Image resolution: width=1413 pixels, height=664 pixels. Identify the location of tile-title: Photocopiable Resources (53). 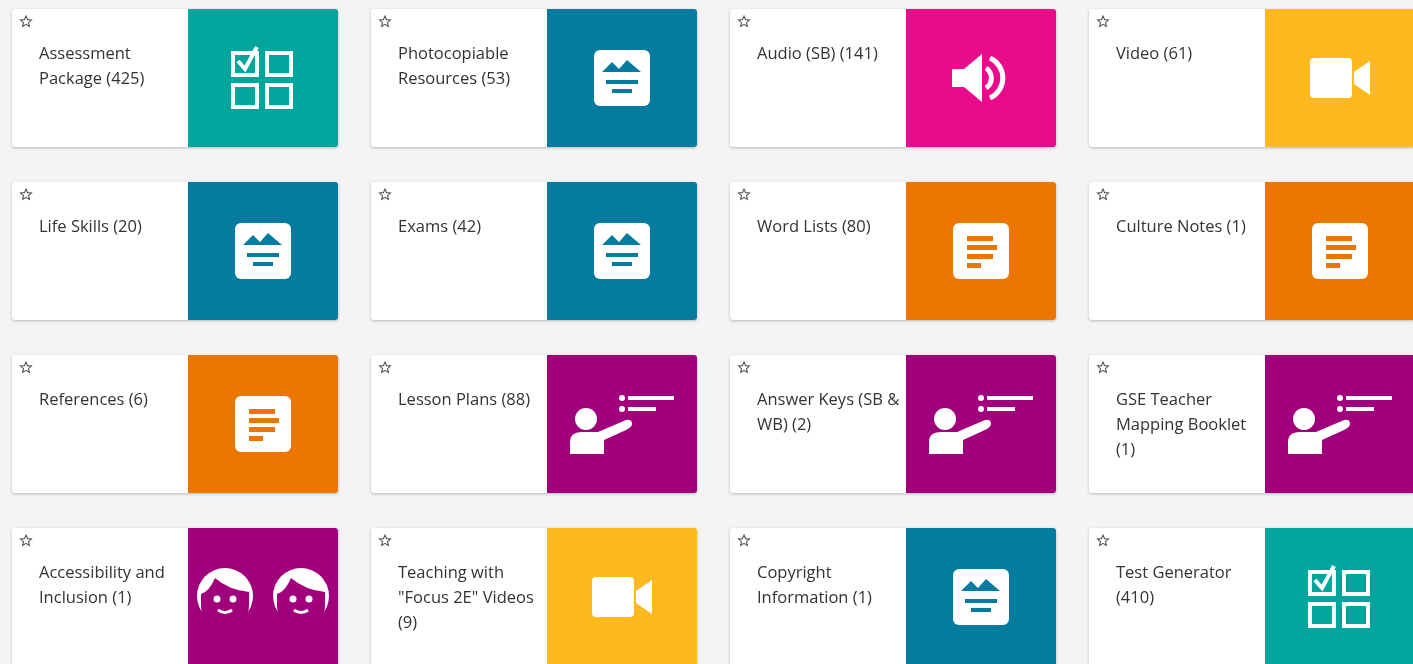
(455, 65).